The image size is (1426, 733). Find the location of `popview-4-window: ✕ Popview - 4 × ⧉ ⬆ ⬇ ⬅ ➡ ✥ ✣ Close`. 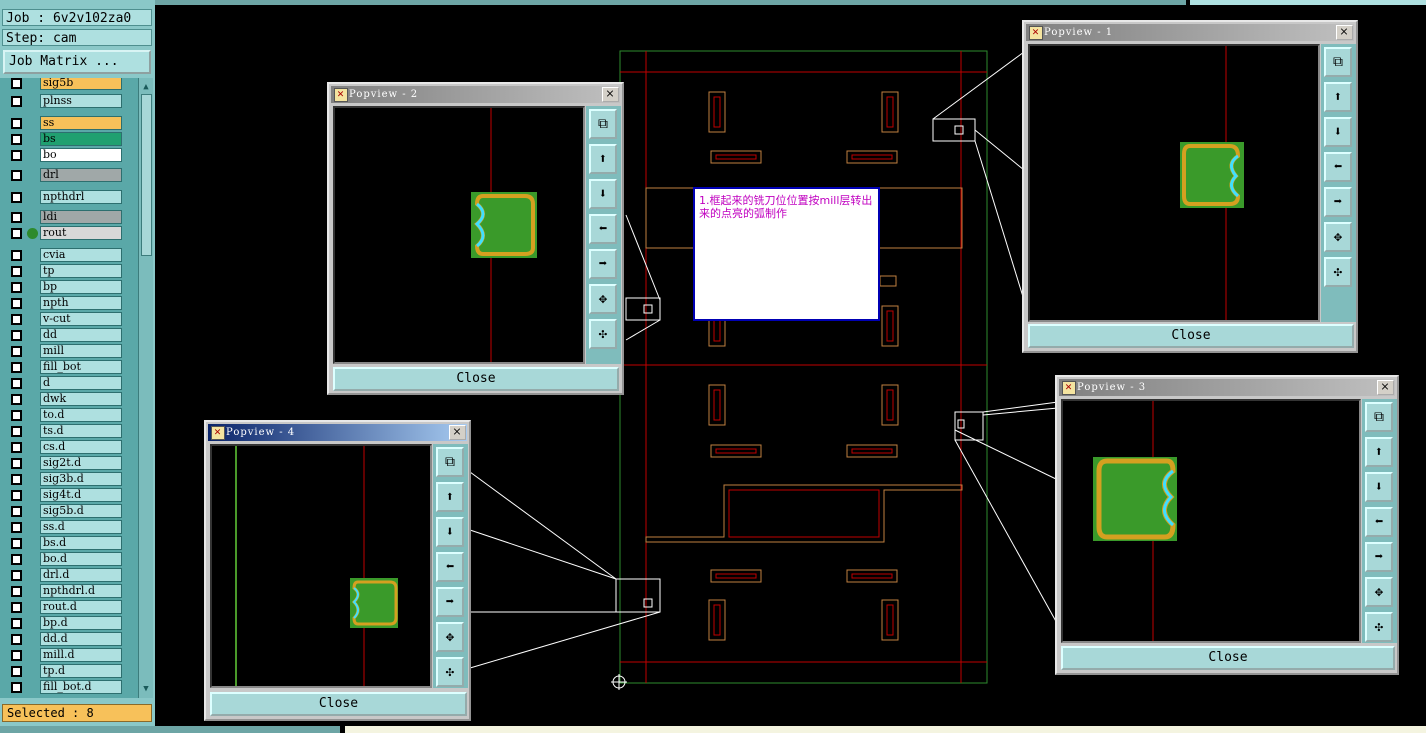

popview-4-window: ✕ Popview - 4 × ⧉ ⬆ ⬇ ⬅ ➡ ✥ ✣ Close is located at coordinates (337, 570).